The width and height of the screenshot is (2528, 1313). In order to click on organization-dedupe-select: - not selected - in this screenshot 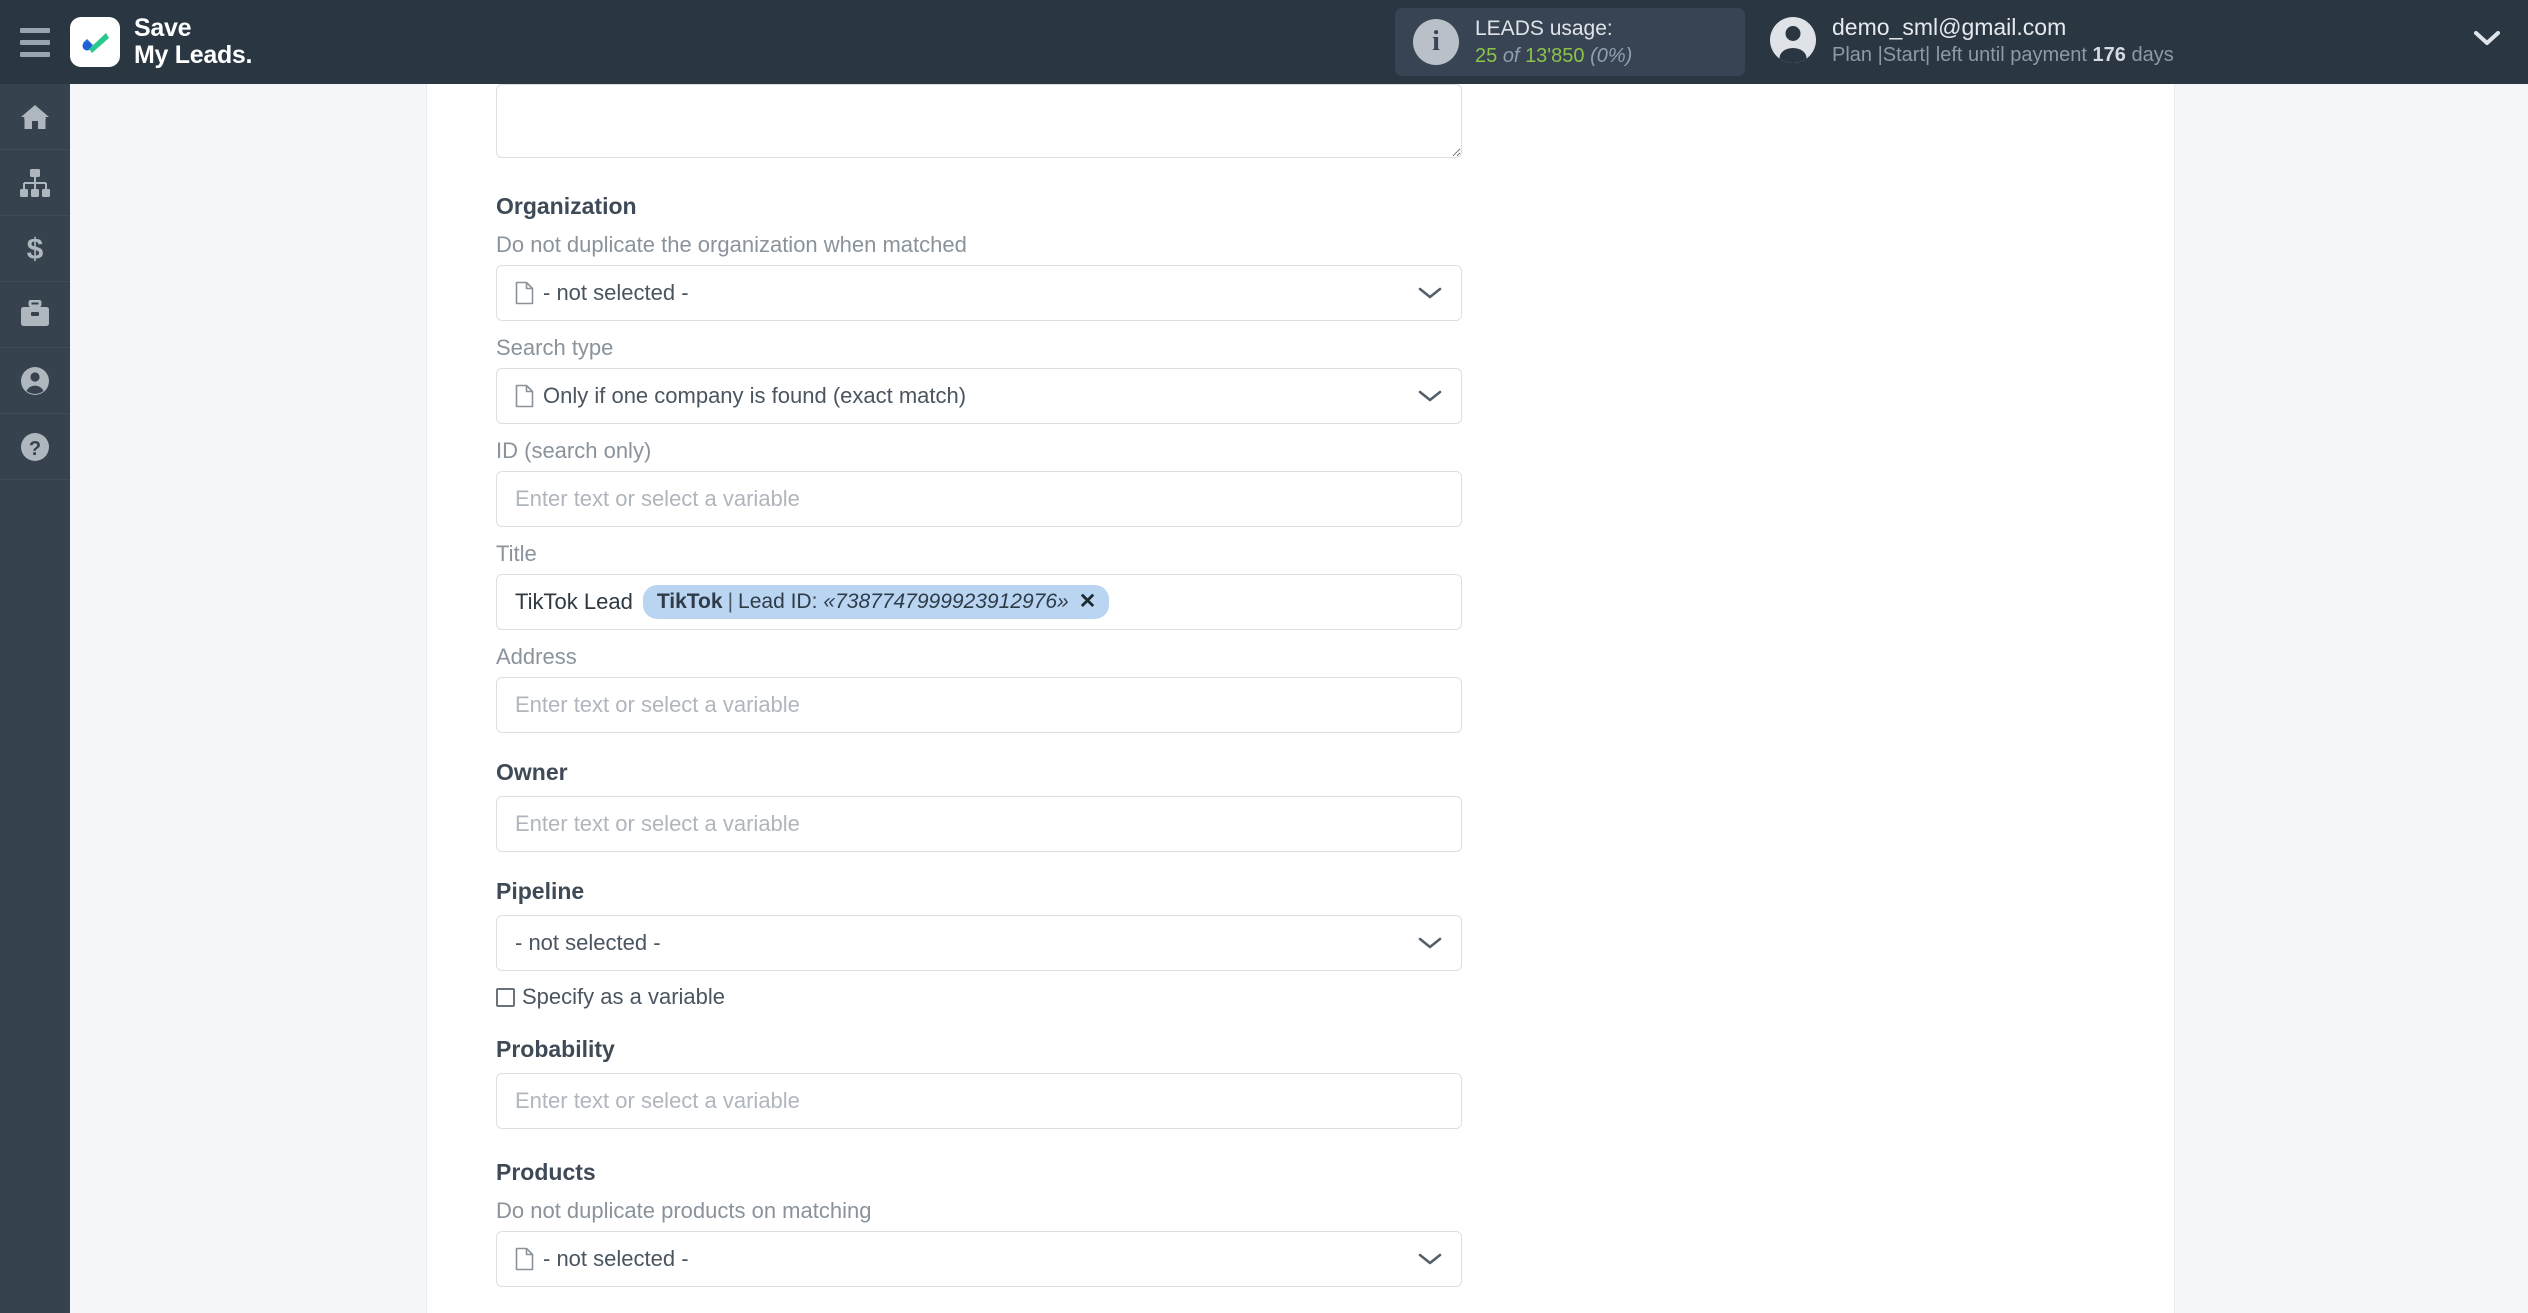, I will do `click(979, 293)`.